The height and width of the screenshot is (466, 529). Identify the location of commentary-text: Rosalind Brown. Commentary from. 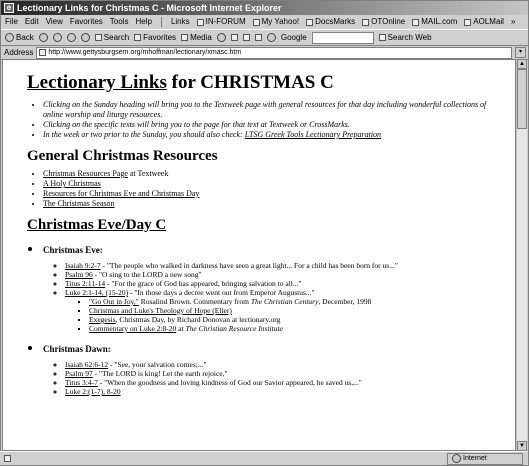
(194, 301).